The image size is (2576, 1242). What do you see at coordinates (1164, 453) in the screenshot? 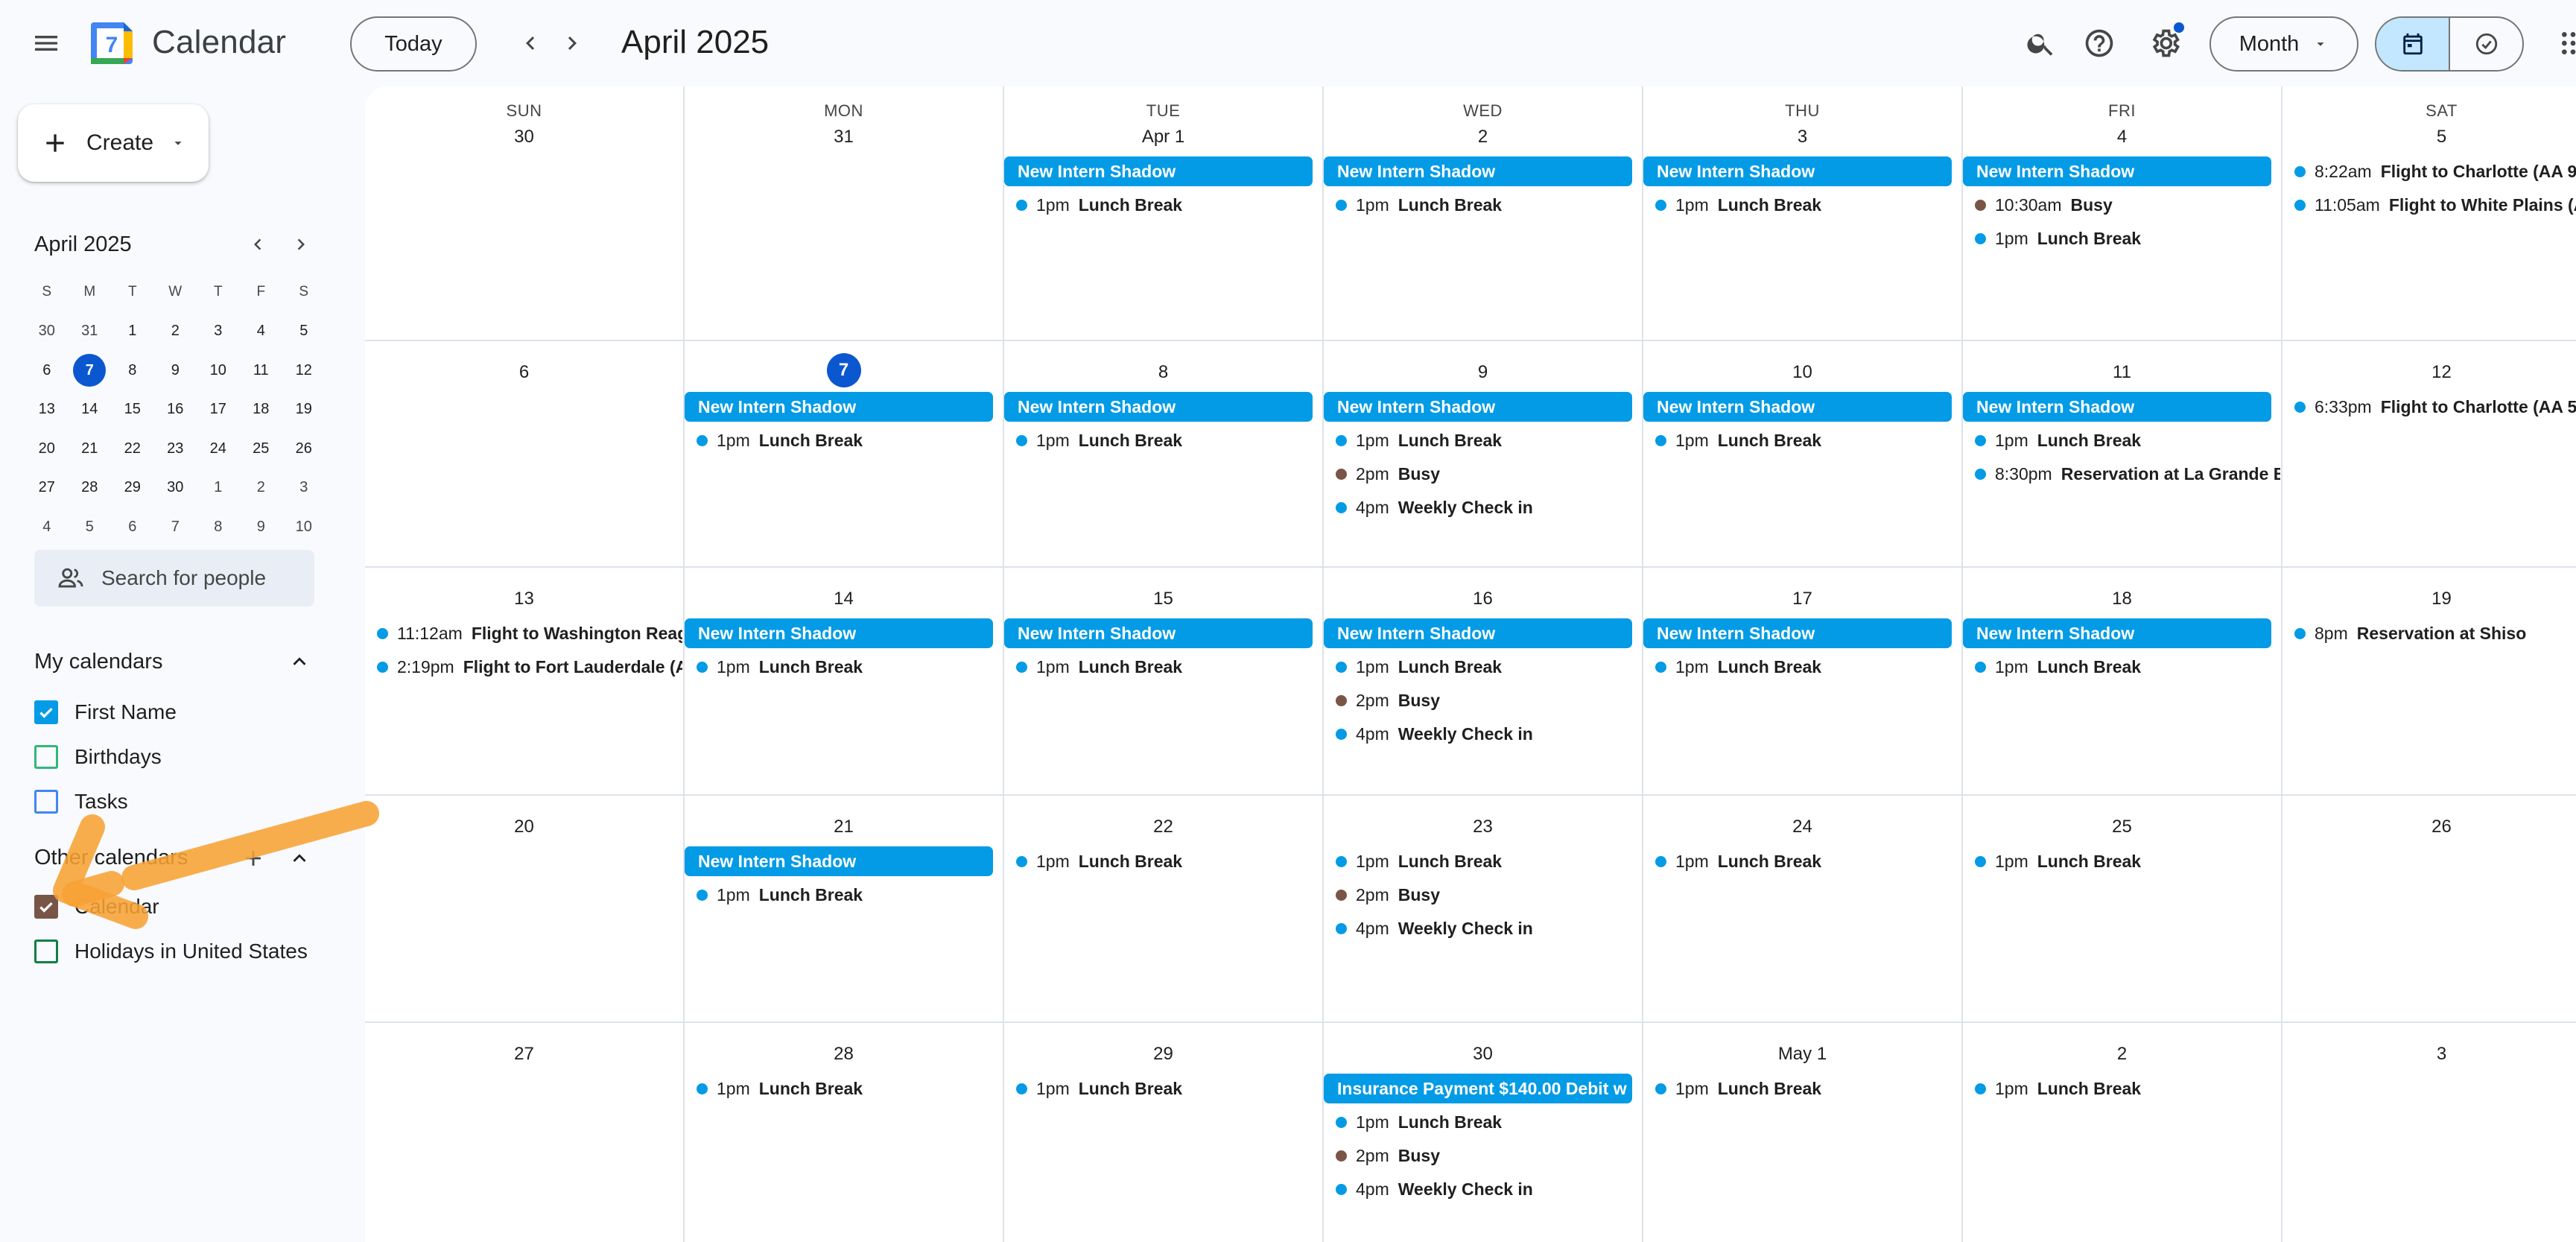
I see `day-cell: 8 New Intern Shadow 1pm Lunch Break` at bounding box center [1164, 453].